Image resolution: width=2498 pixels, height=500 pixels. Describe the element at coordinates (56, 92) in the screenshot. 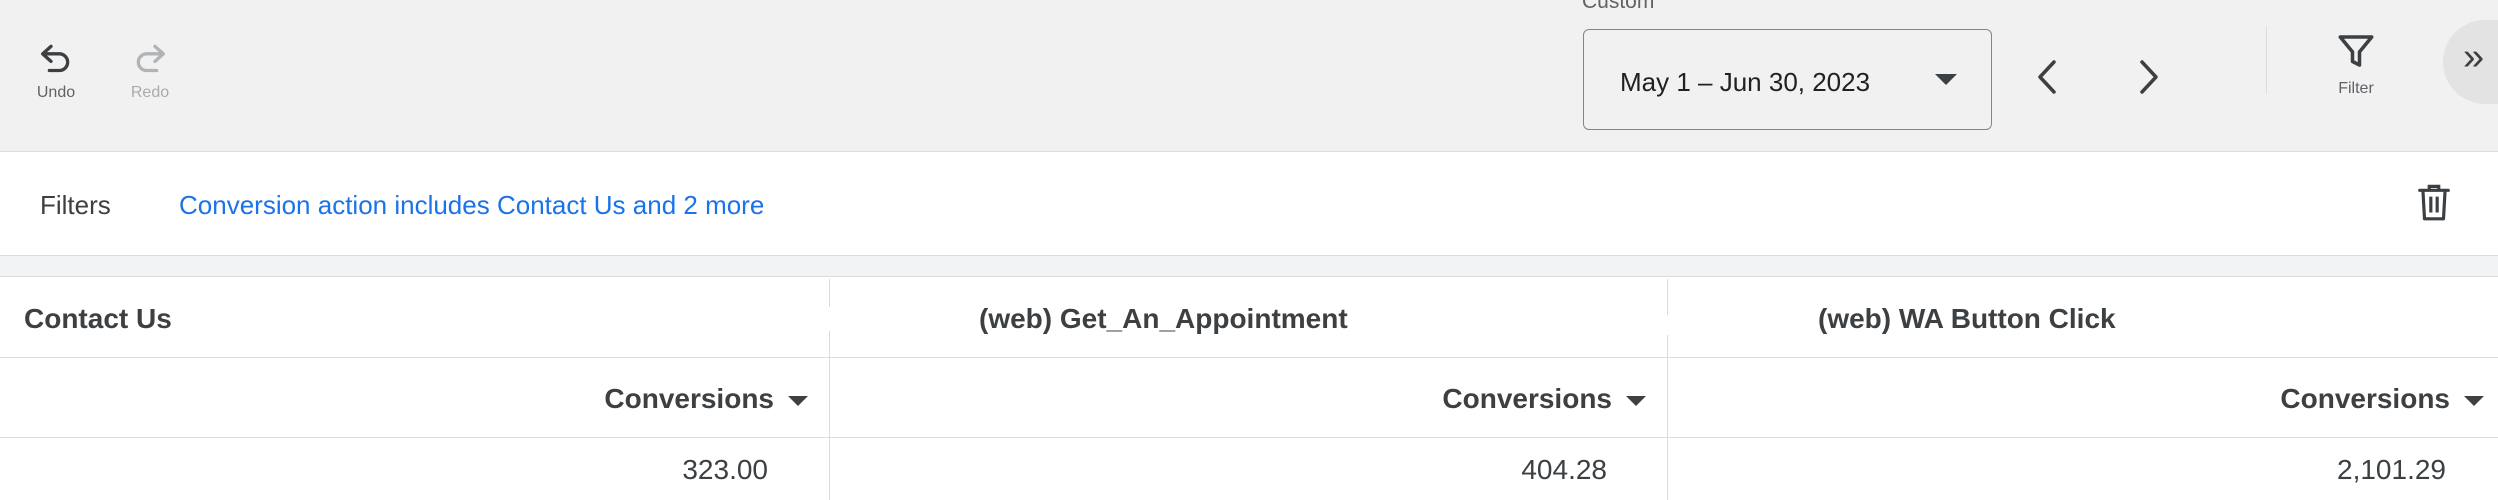

I see `undo-label: Undo` at that location.